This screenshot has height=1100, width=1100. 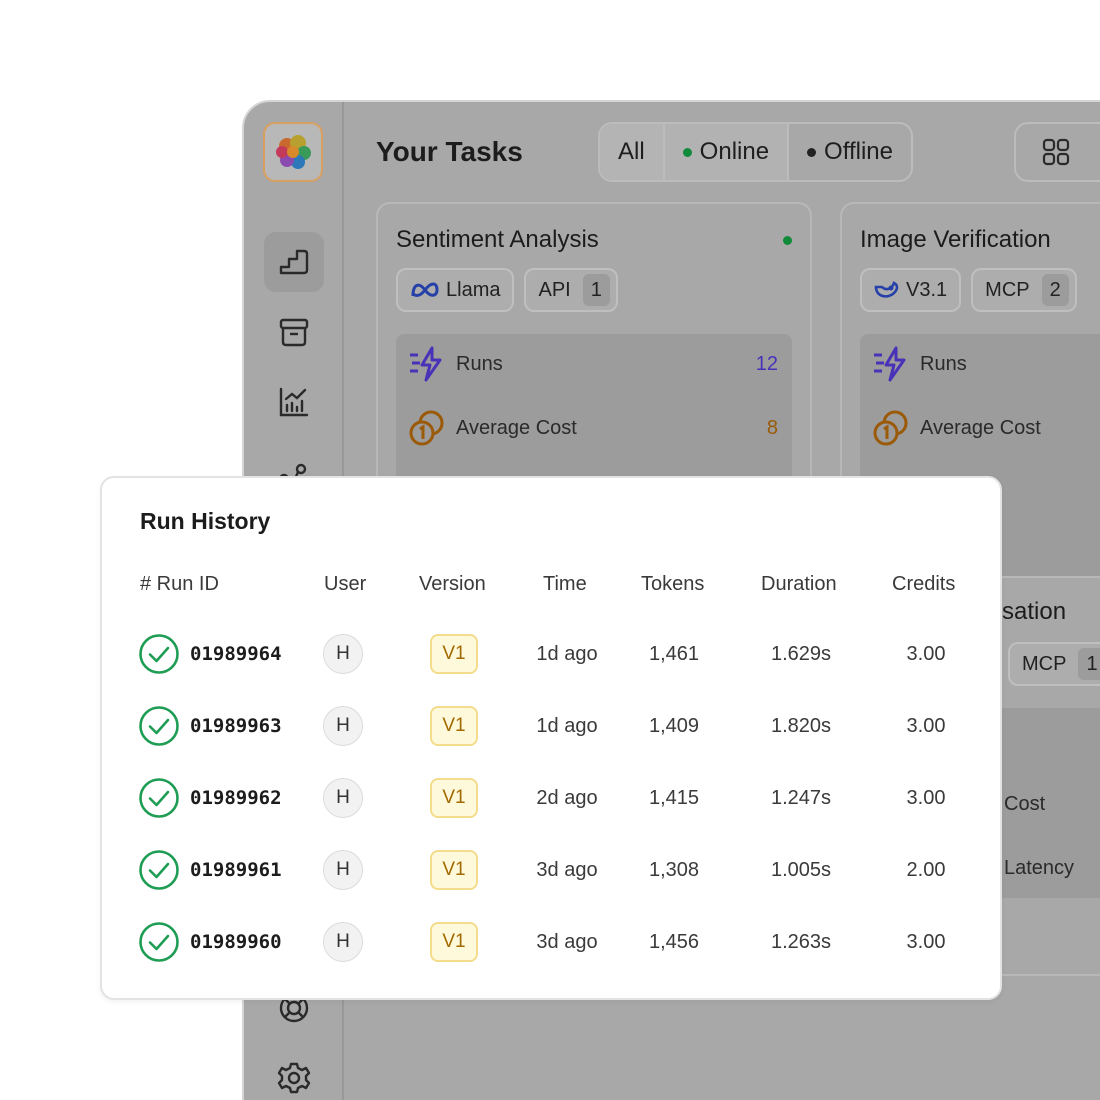 What do you see at coordinates (1055, 290) in the screenshot?
I see `tag-count: 2` at bounding box center [1055, 290].